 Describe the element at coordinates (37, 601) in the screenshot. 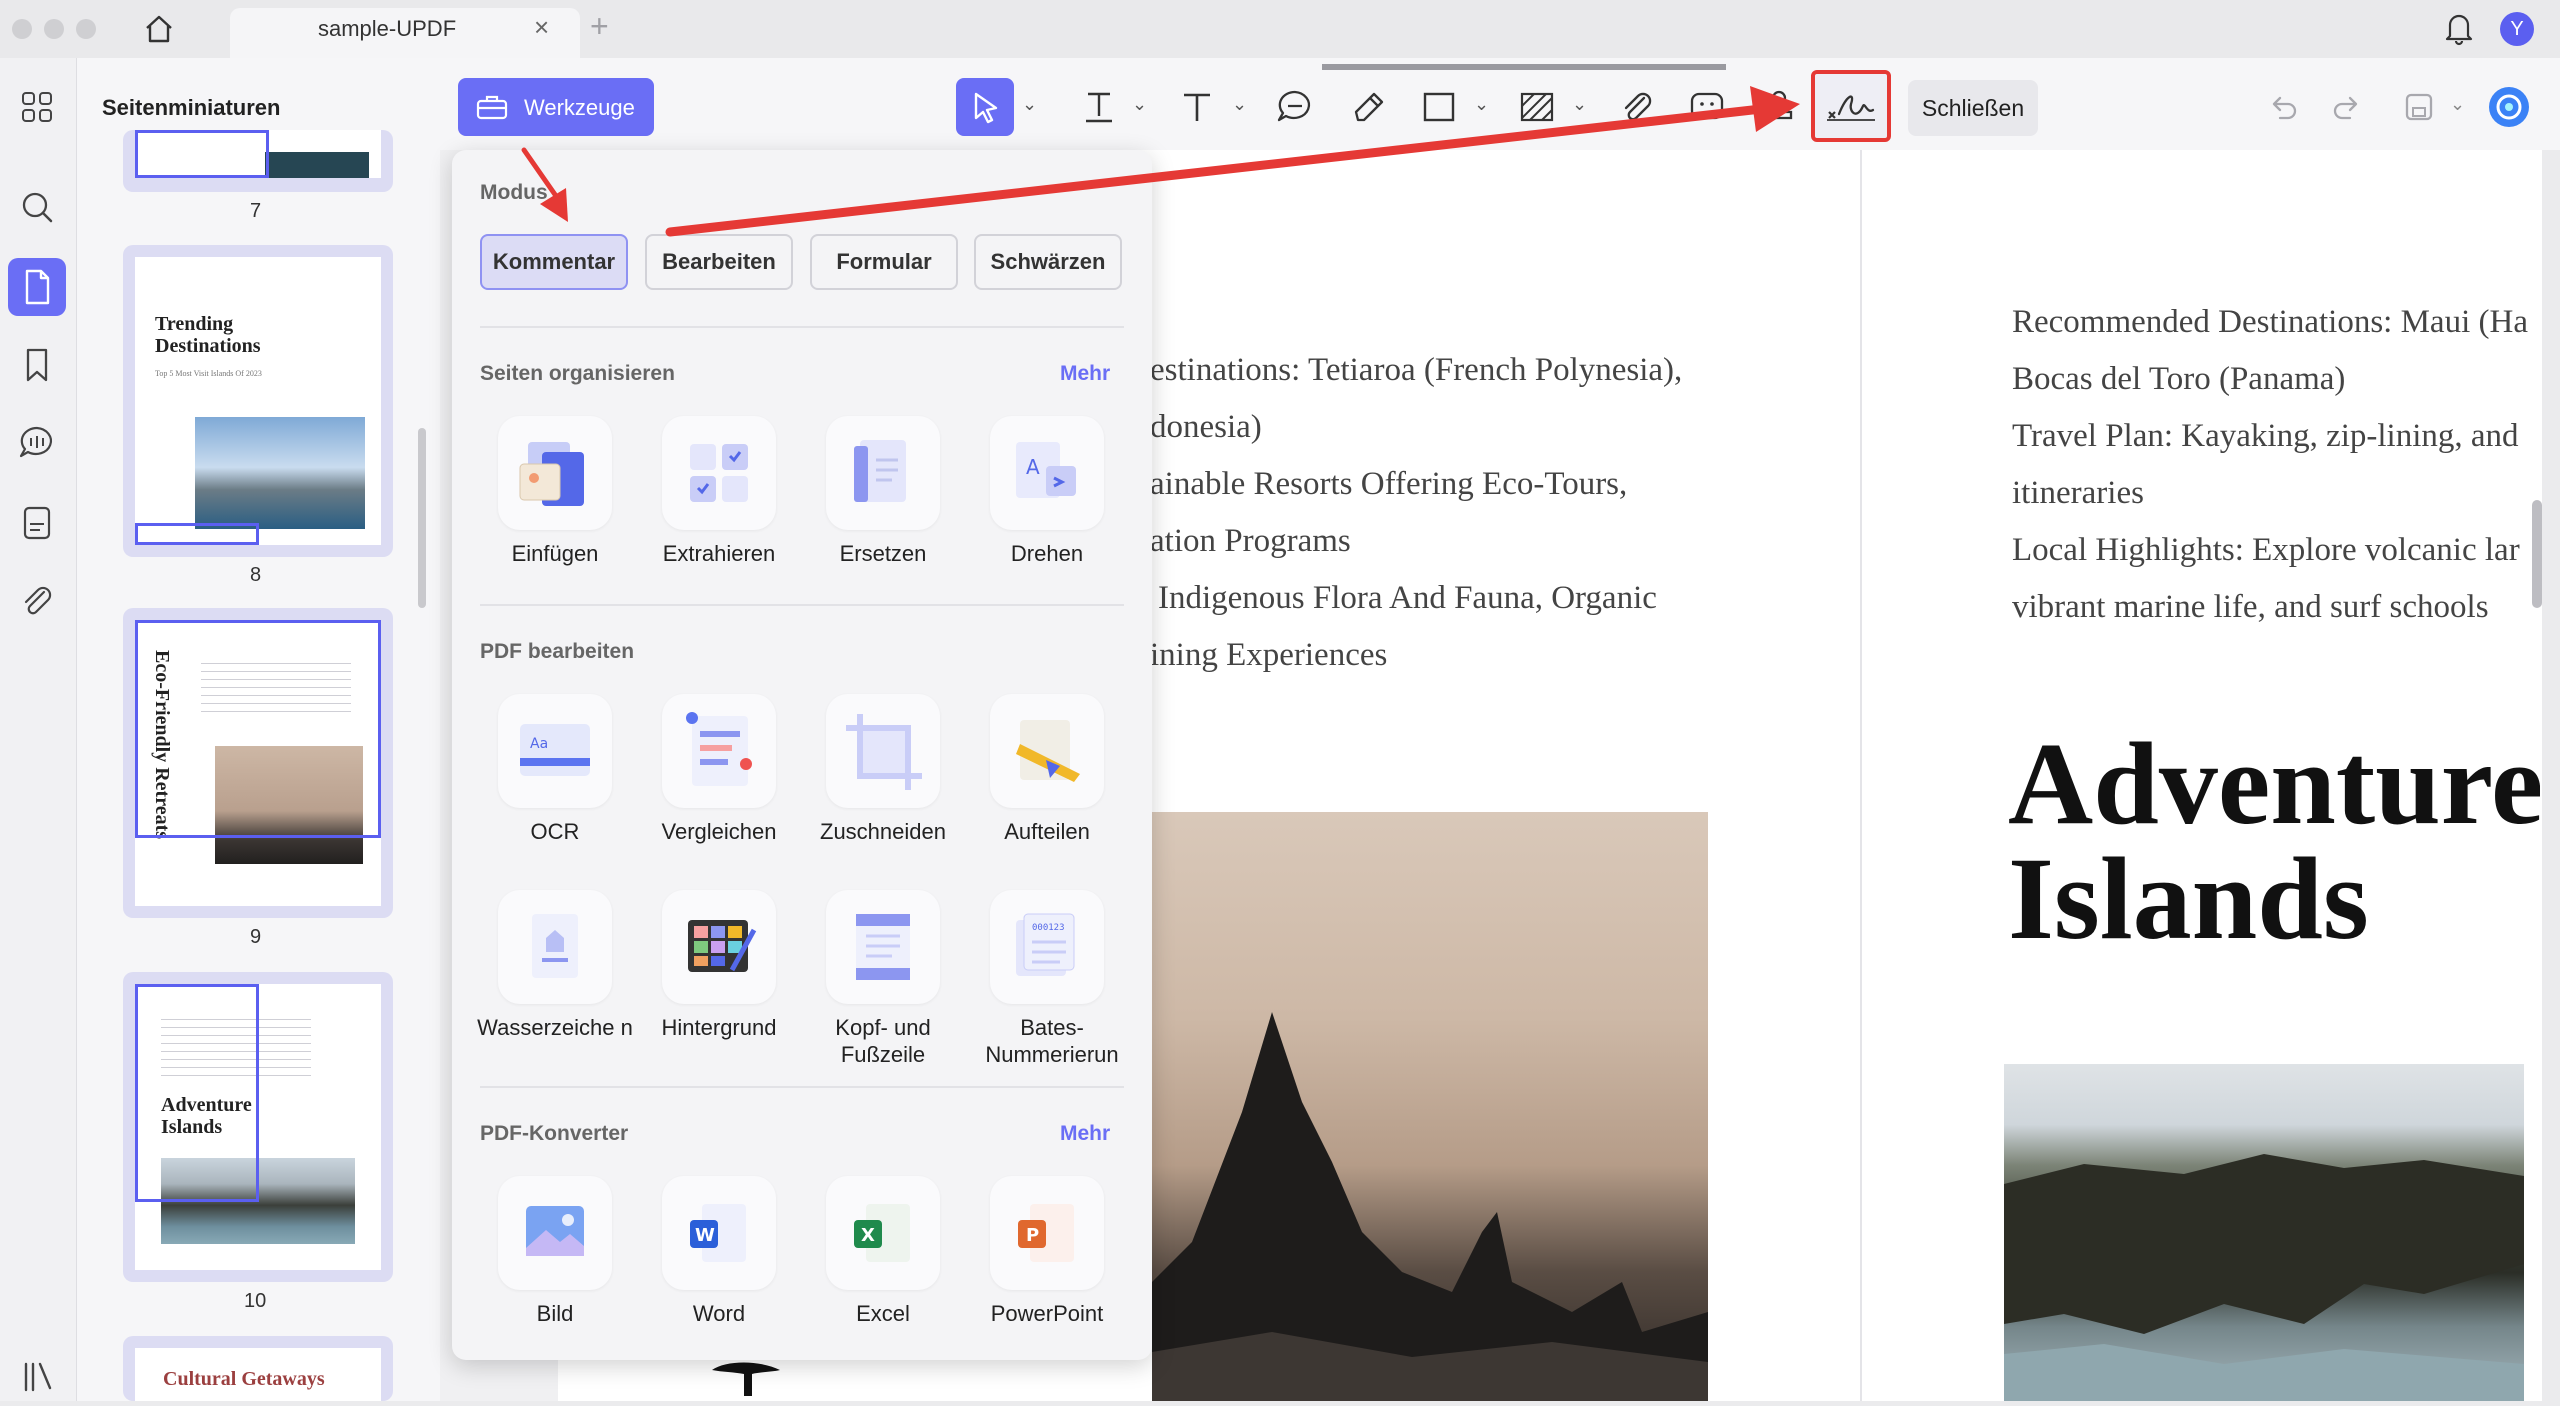

I see `paperclip-icon` at that location.